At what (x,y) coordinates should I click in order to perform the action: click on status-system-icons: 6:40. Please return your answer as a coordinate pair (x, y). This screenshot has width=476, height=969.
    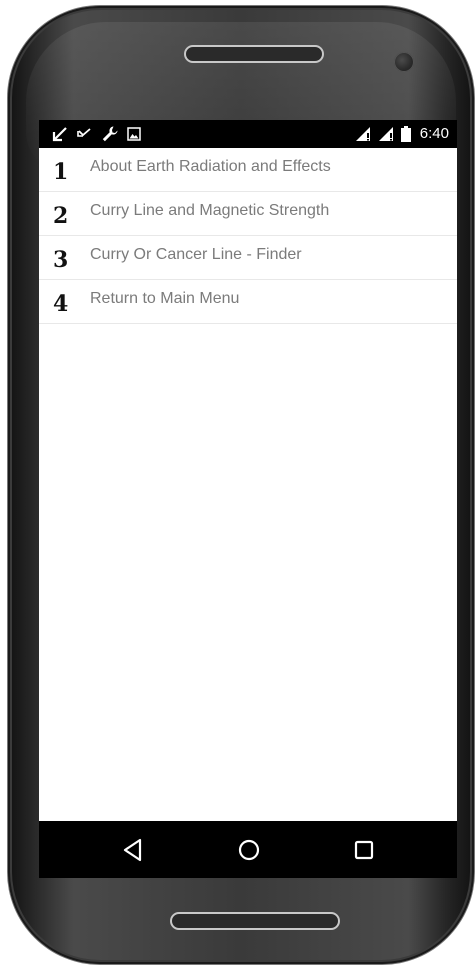
    Looking at the image, I should click on (402, 134).